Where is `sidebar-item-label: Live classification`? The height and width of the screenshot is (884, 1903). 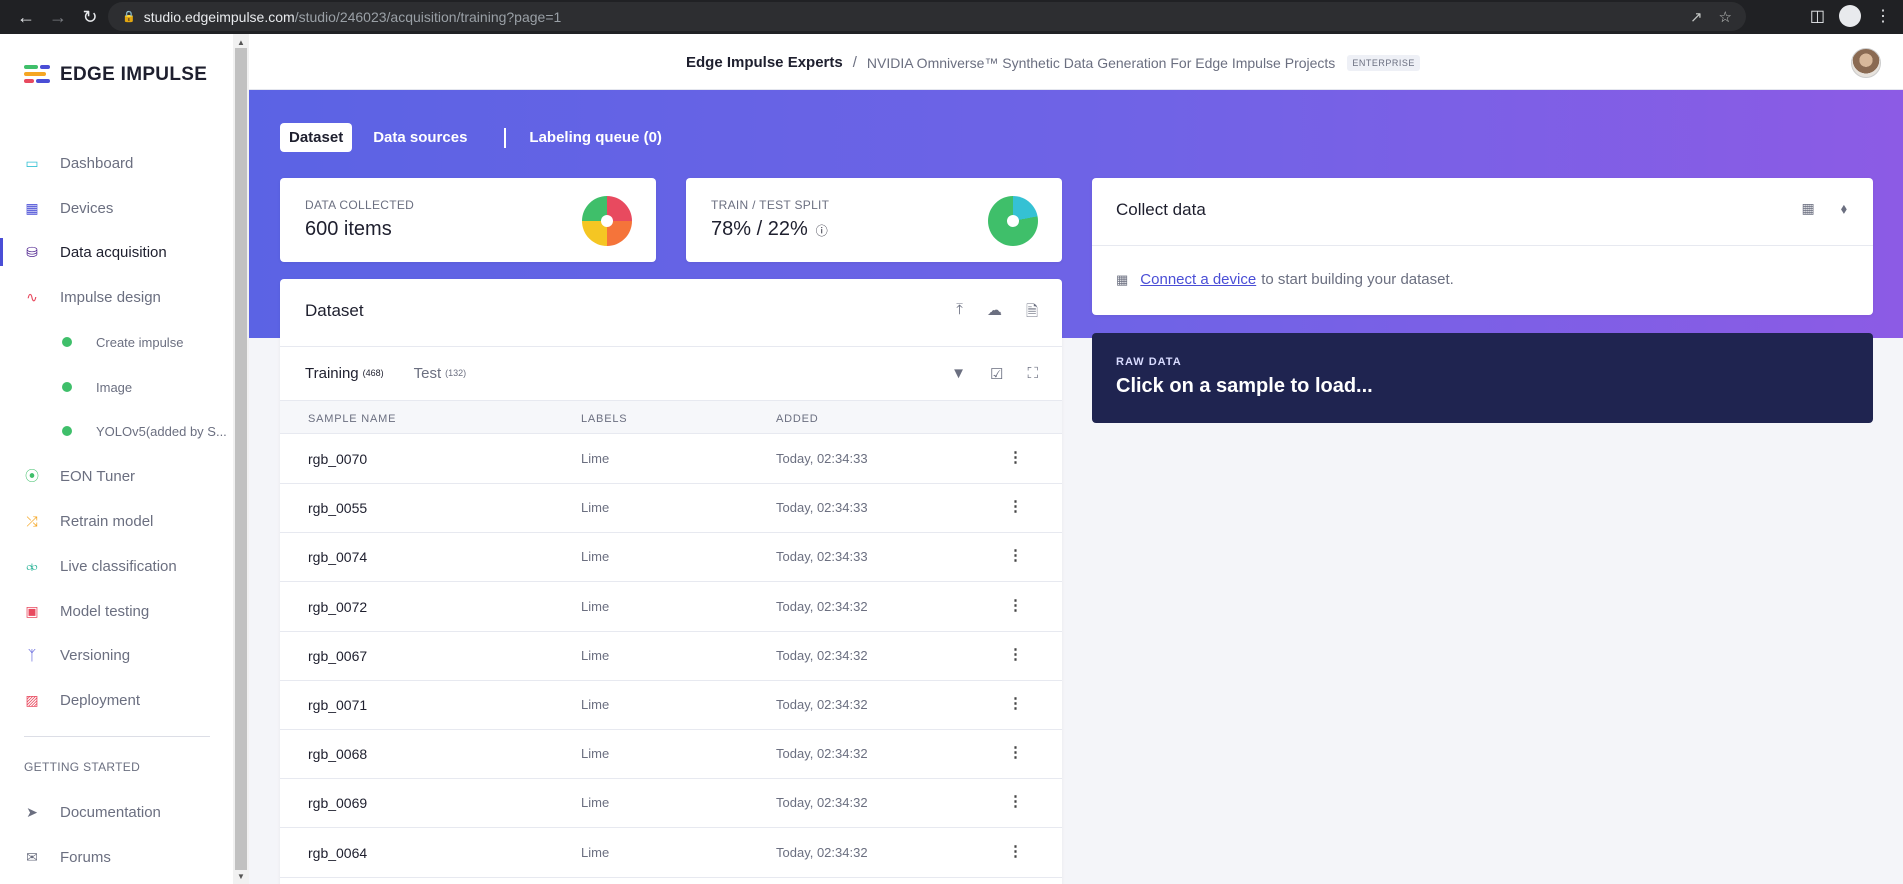 sidebar-item-label: Live classification is located at coordinates (118, 566).